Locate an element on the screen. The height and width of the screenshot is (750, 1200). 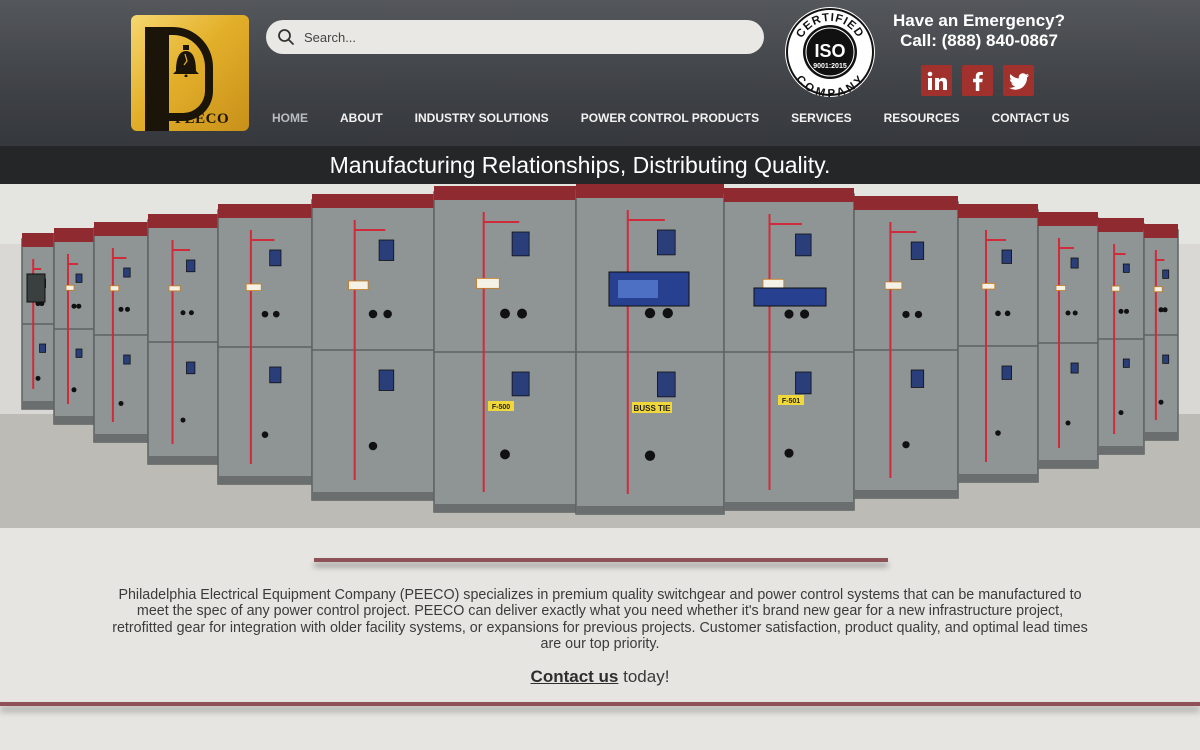
nav-services: SERVICES is located at coordinates (821, 118).